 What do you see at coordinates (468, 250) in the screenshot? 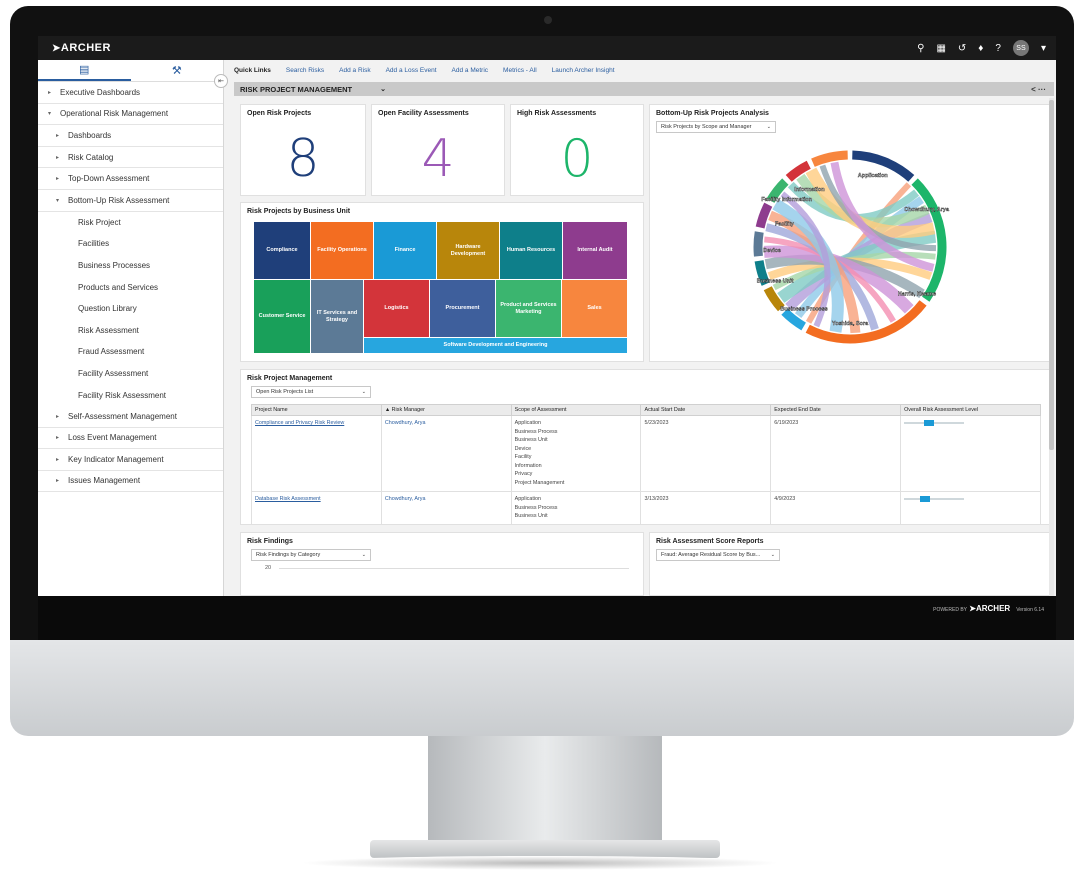
I see `treemap-tile-hardware-development: Hardware Development` at bounding box center [468, 250].